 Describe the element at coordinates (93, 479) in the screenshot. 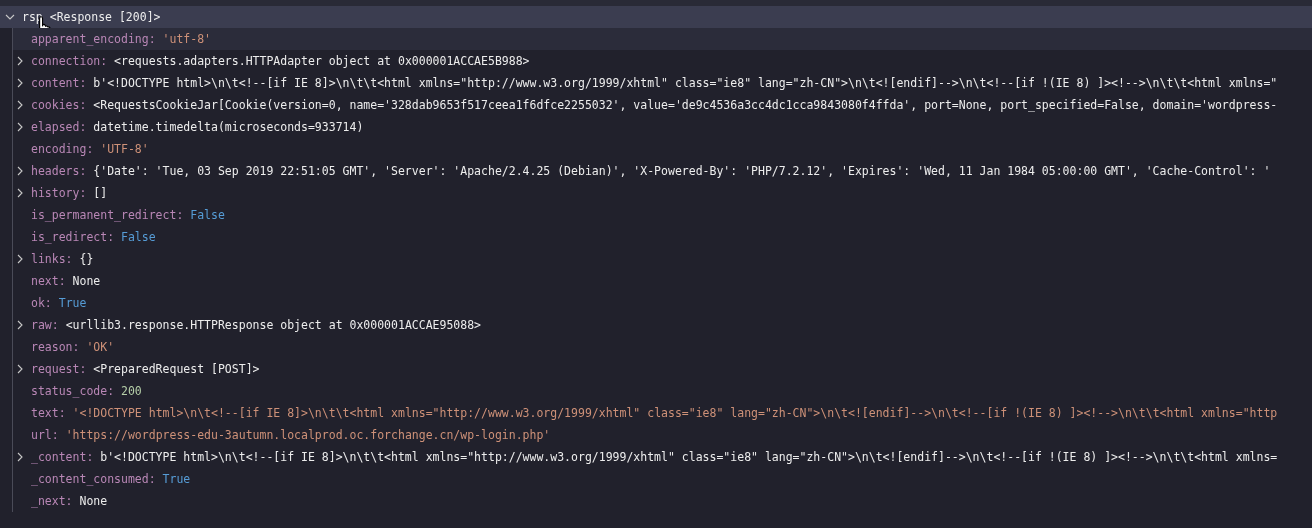

I see `property-name: _content_consumed:` at that location.